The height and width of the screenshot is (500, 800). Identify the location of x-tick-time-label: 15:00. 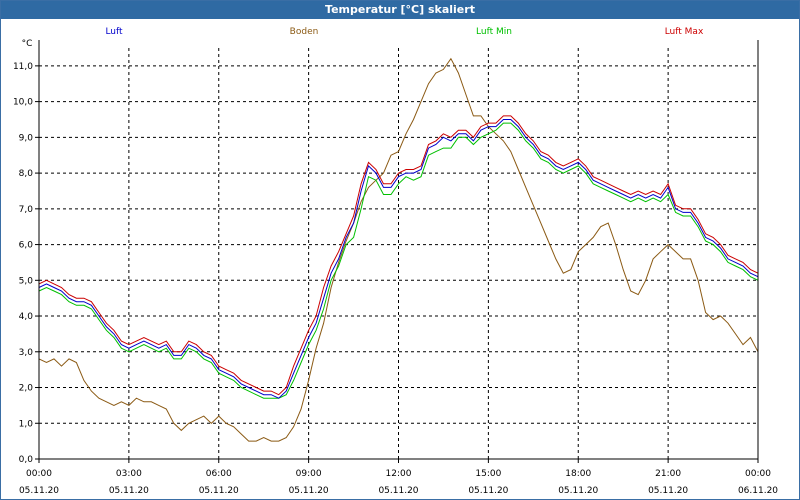
(488, 474).